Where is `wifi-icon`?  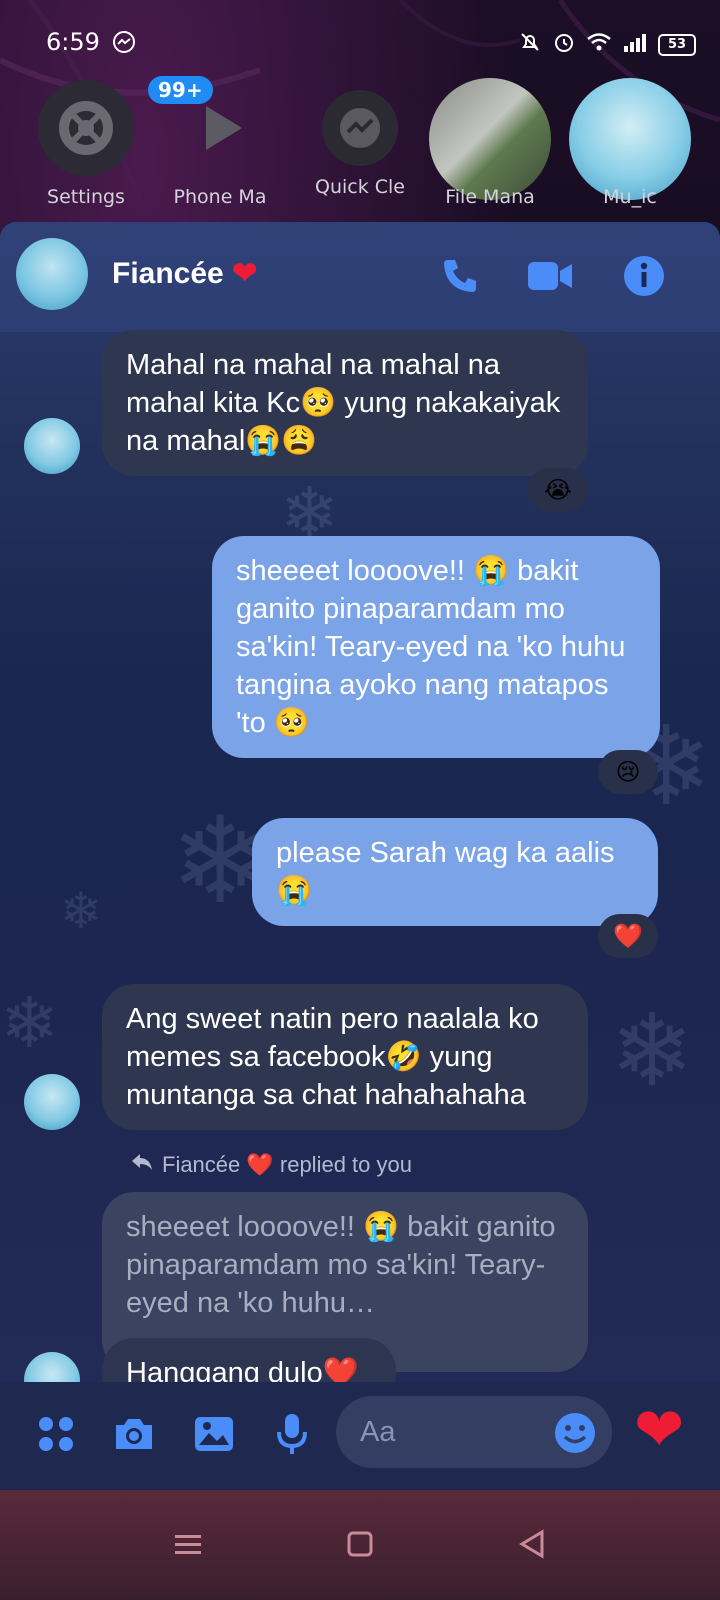
wifi-icon is located at coordinates (599, 45).